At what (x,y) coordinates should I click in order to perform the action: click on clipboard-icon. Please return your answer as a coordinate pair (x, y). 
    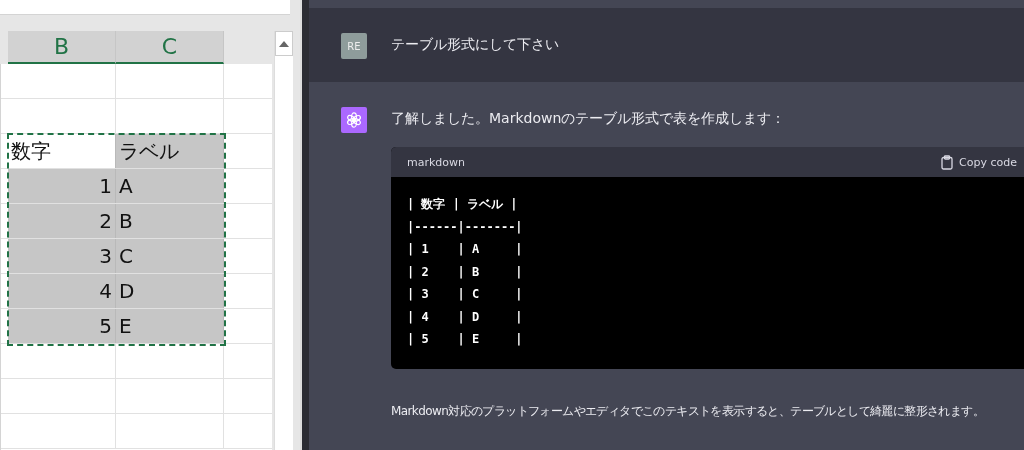
    Looking at the image, I should click on (947, 162).